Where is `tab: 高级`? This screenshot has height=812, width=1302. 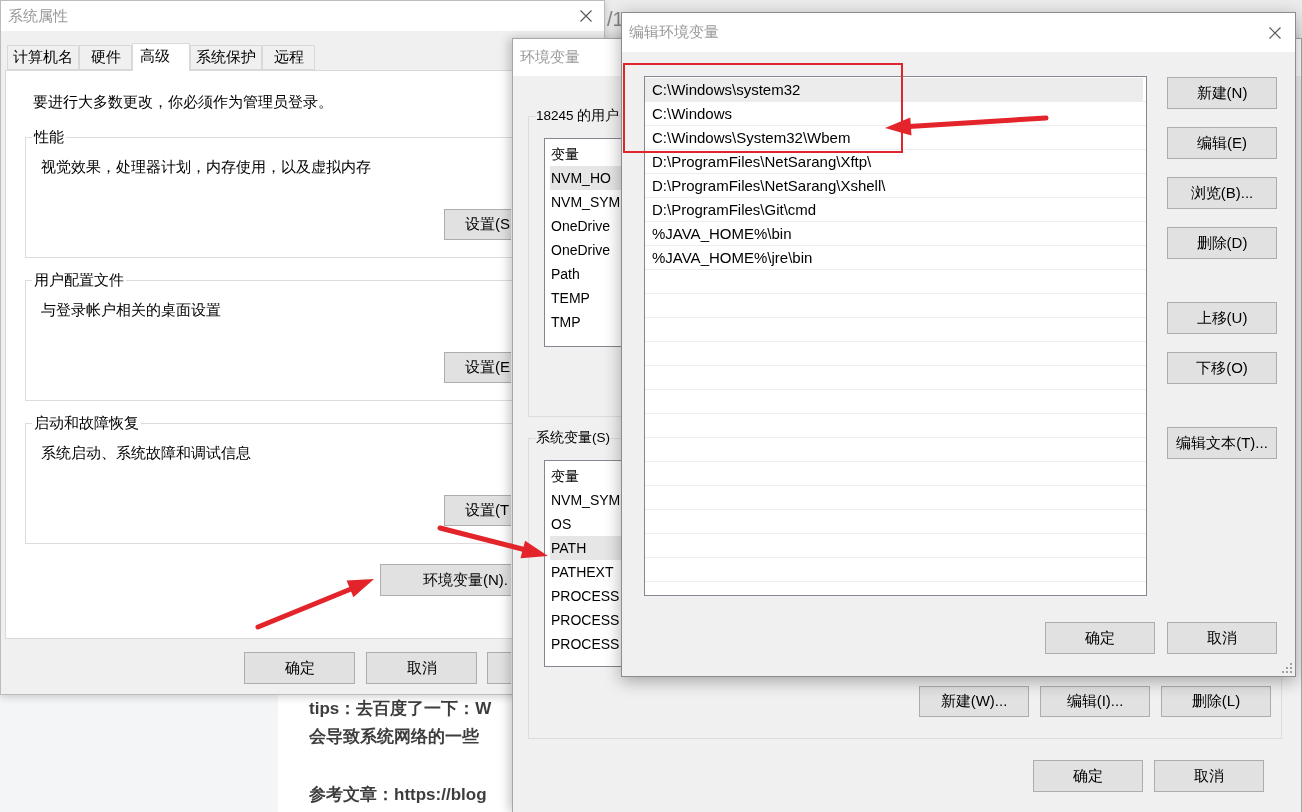 tab: 高级 is located at coordinates (161, 57).